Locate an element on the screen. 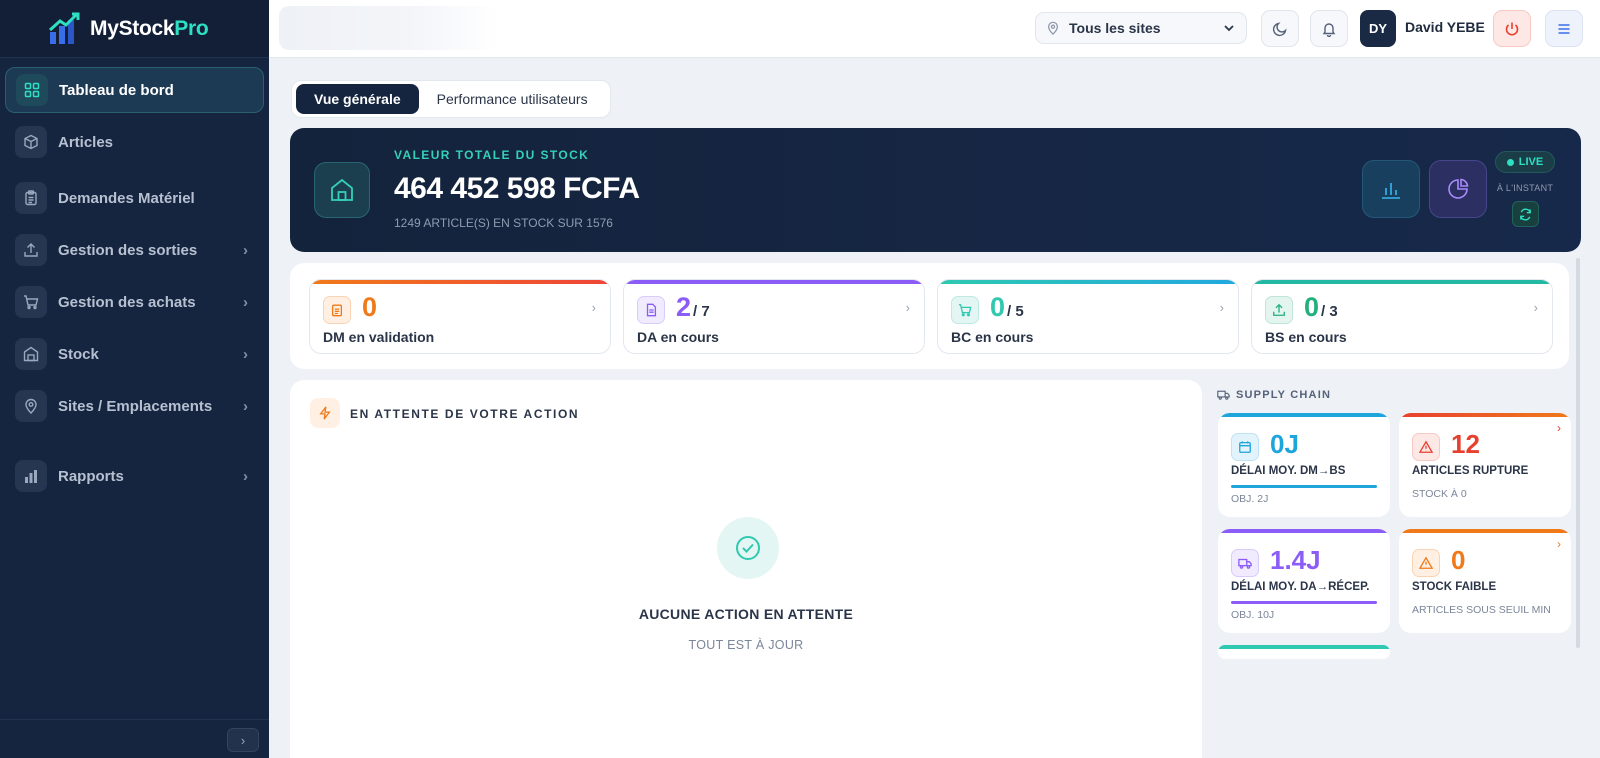  bell-icon is located at coordinates (1329, 29).